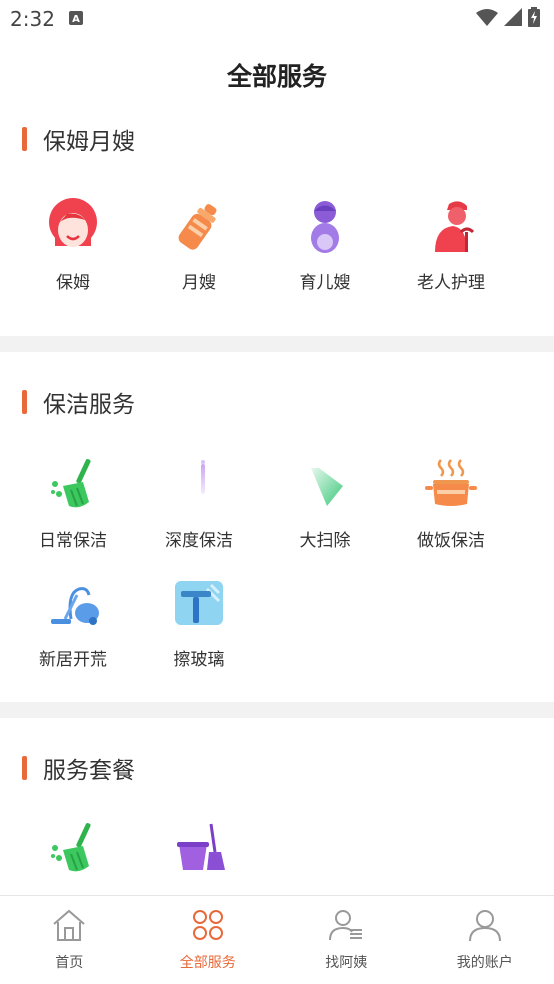  I want to click on status-bar: 2:32 A, so click(277, 19).